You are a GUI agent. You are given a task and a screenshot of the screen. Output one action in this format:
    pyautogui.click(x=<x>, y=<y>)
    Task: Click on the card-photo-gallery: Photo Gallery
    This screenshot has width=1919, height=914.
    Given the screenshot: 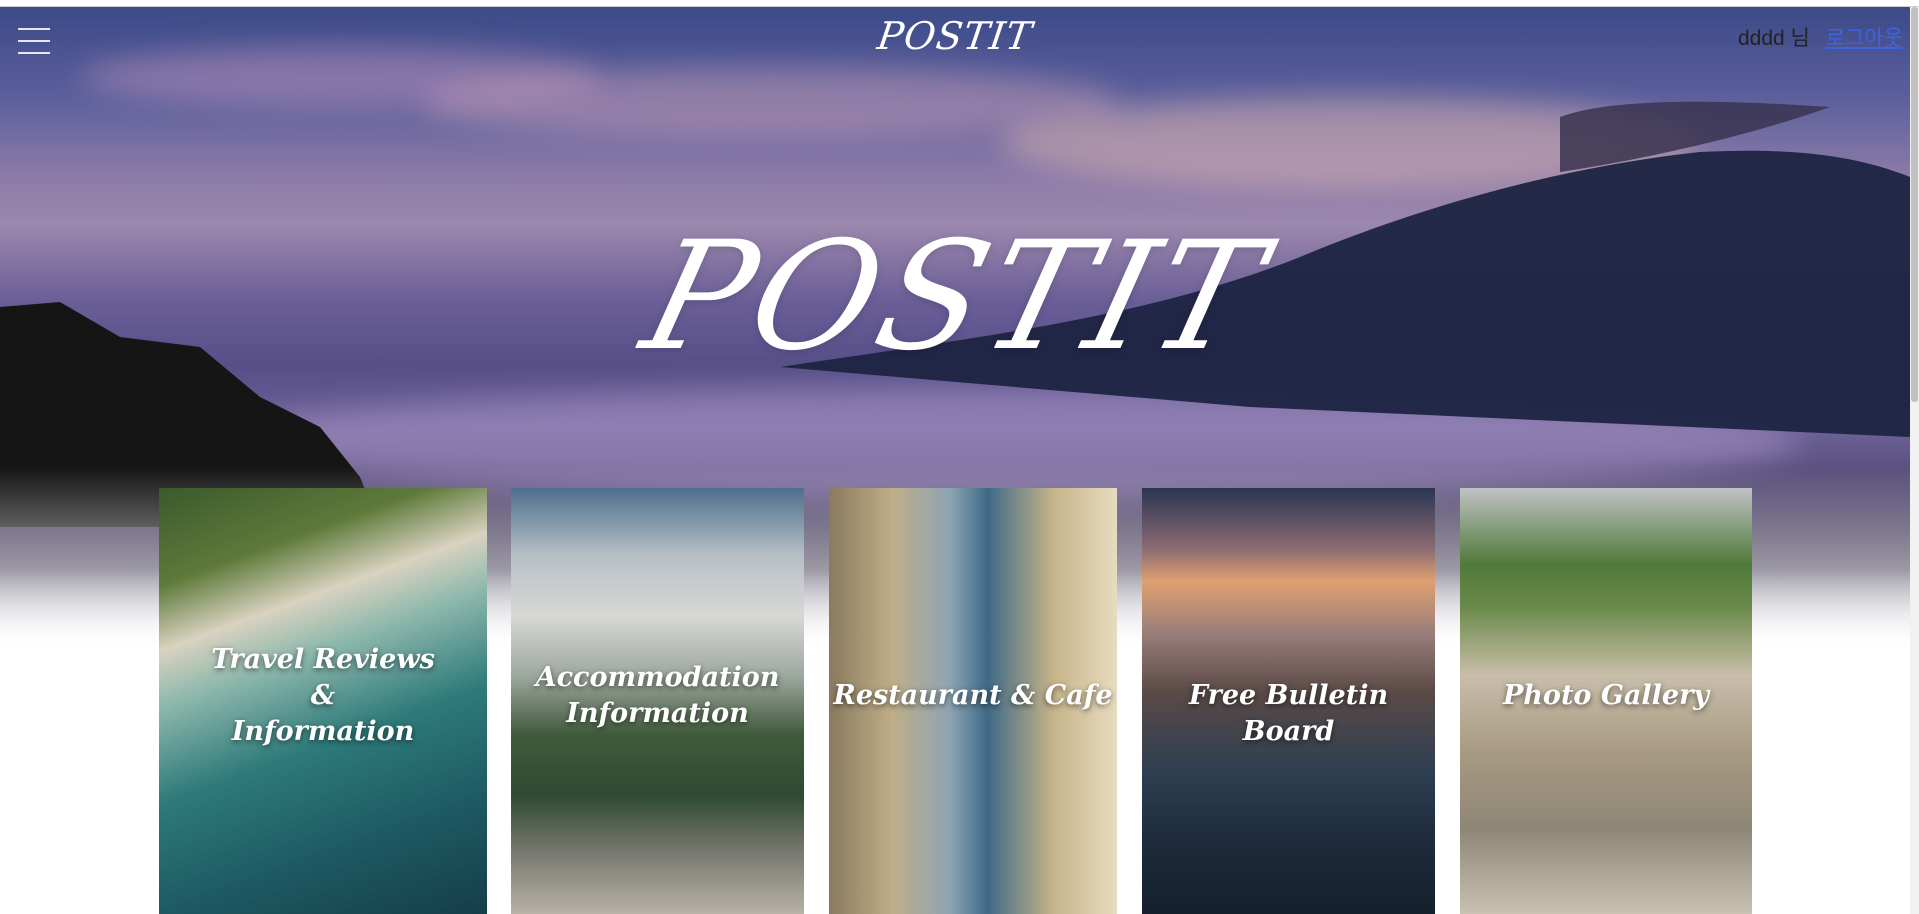 What is the action you would take?
    pyautogui.click(x=1606, y=701)
    